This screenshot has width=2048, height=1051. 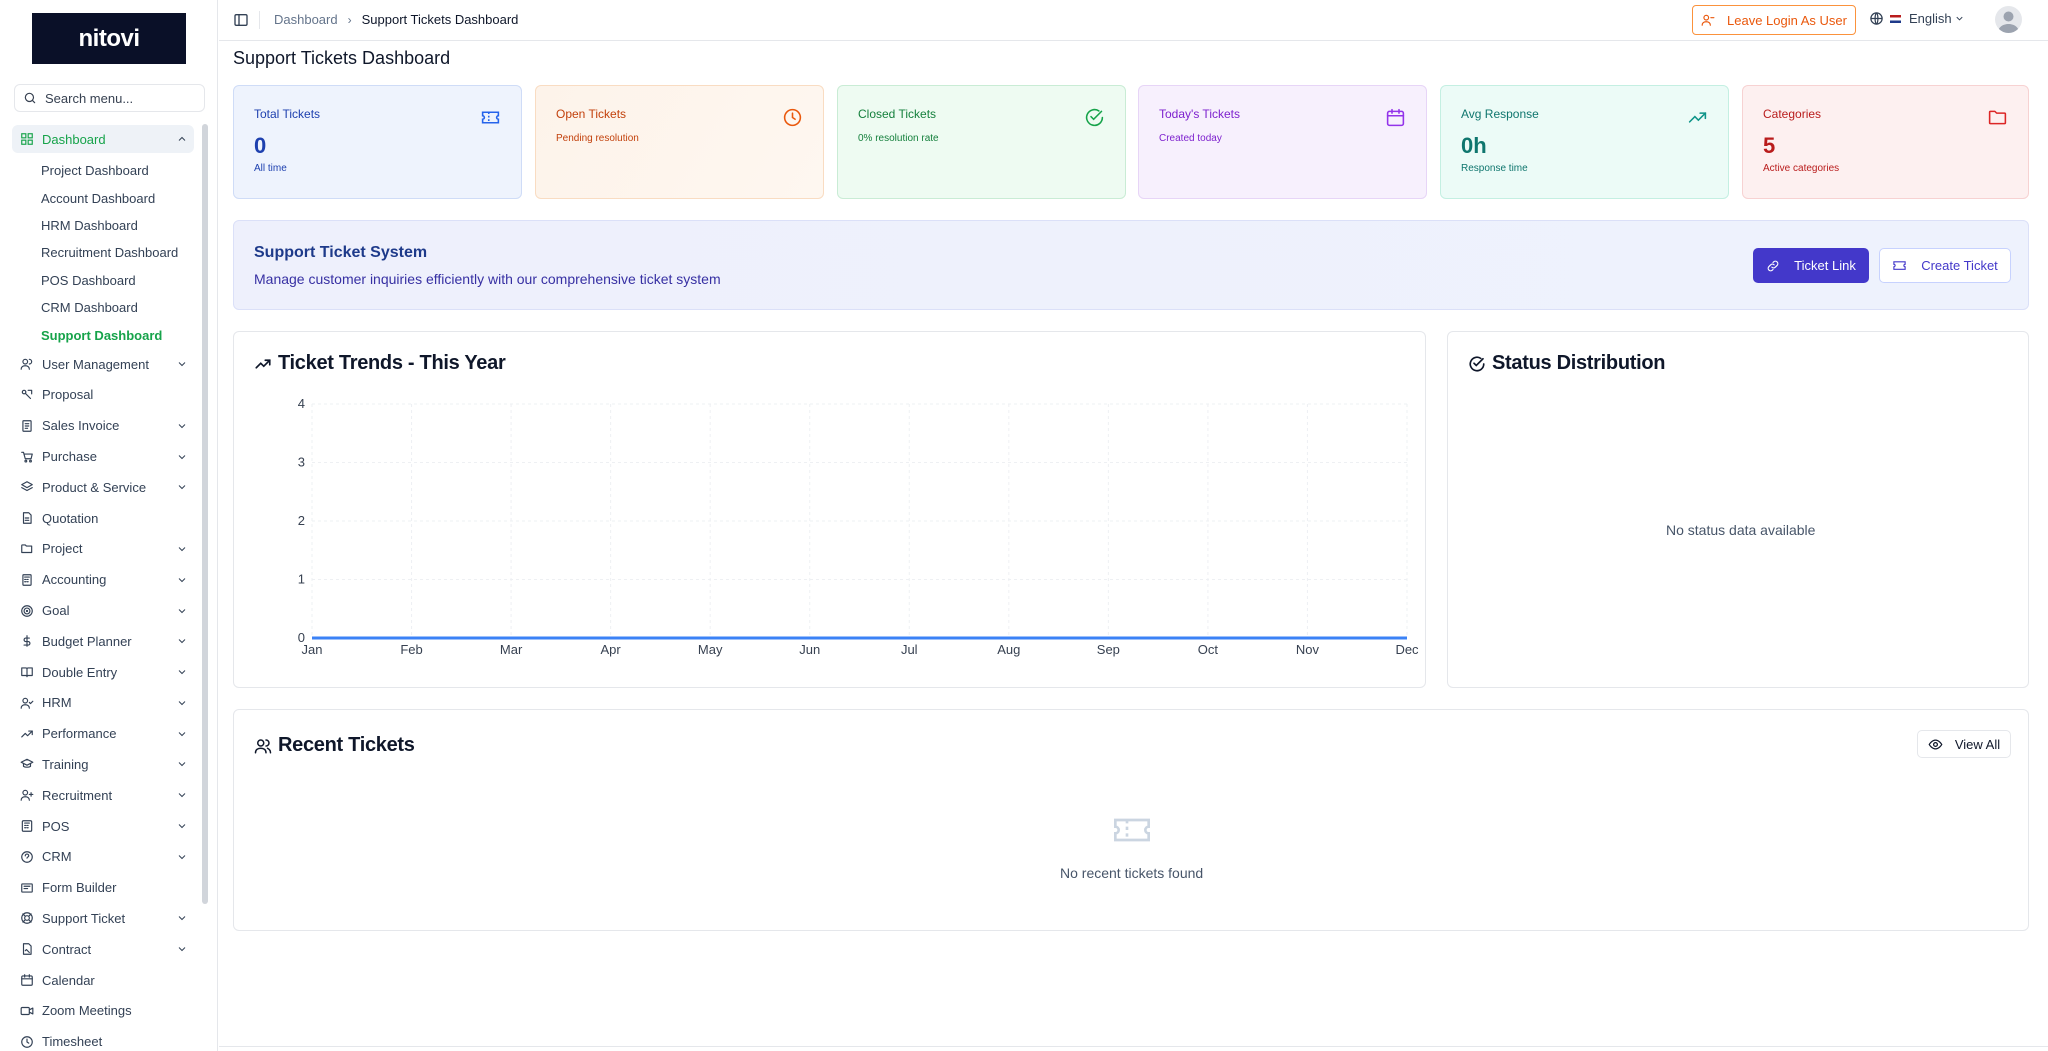 I want to click on sidebar-item-proposal: Proposal, so click(x=103, y=395).